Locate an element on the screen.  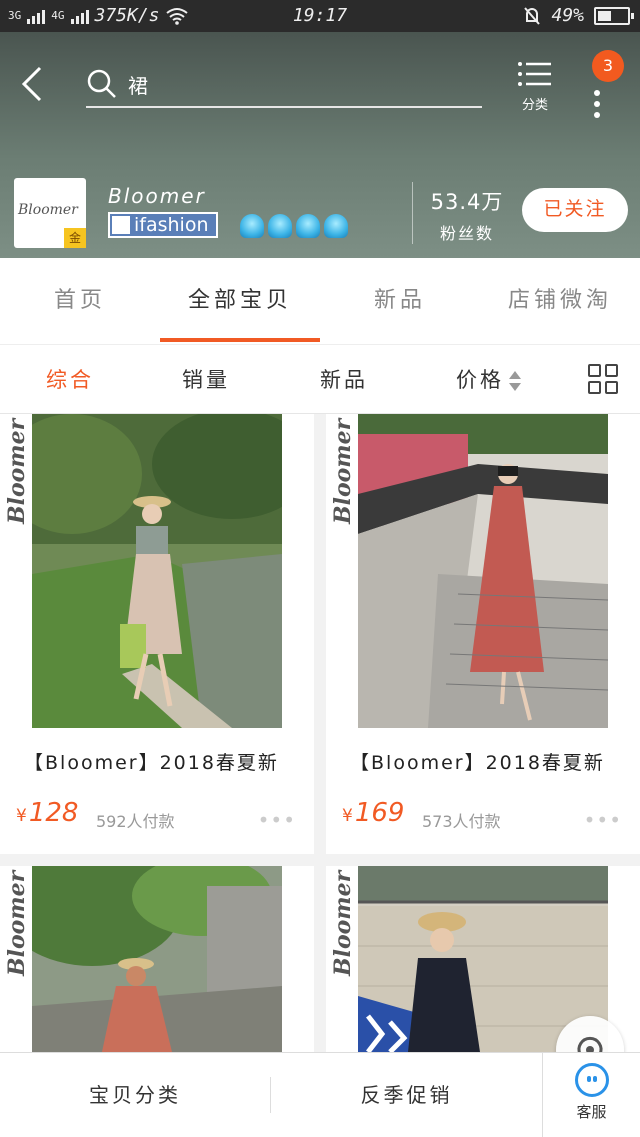
off-season-promo-button: 反季促销 is located at coordinates (406, 1095).